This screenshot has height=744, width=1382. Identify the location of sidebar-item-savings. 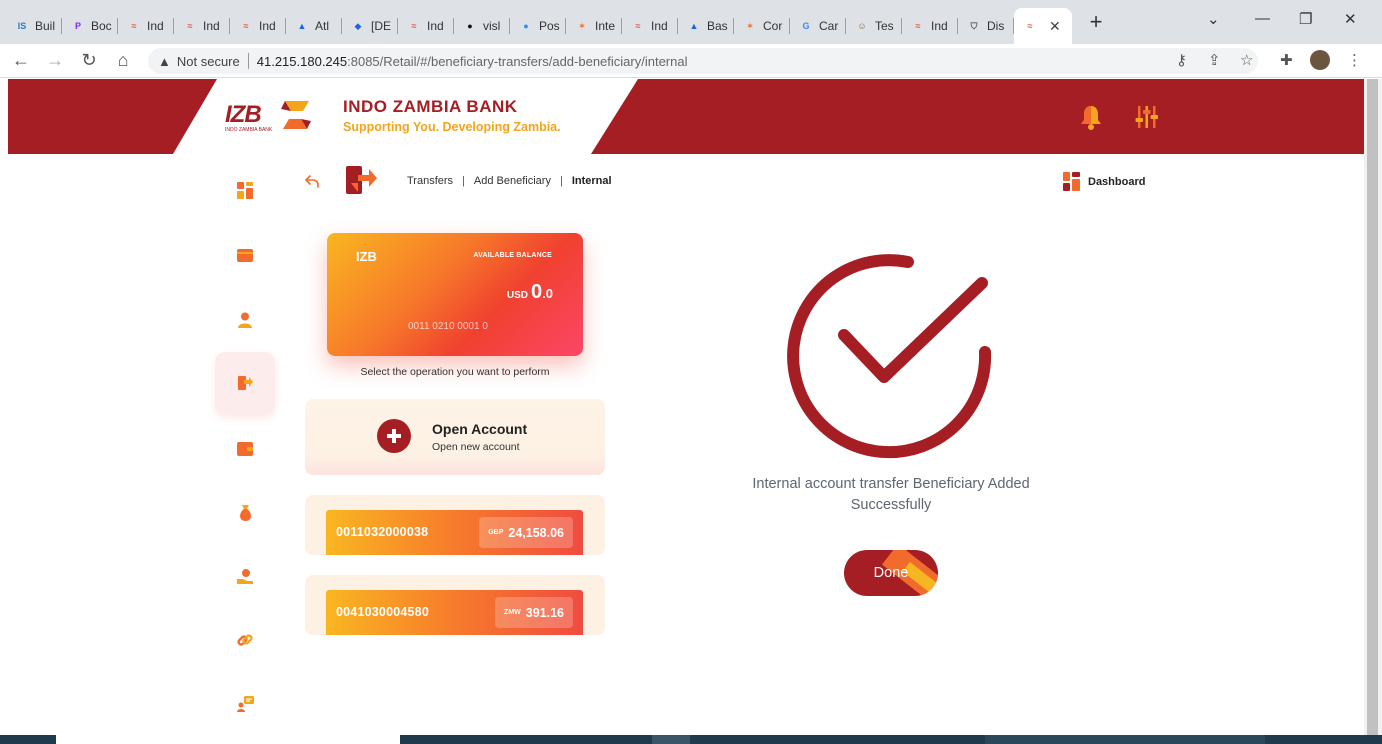
(245, 513).